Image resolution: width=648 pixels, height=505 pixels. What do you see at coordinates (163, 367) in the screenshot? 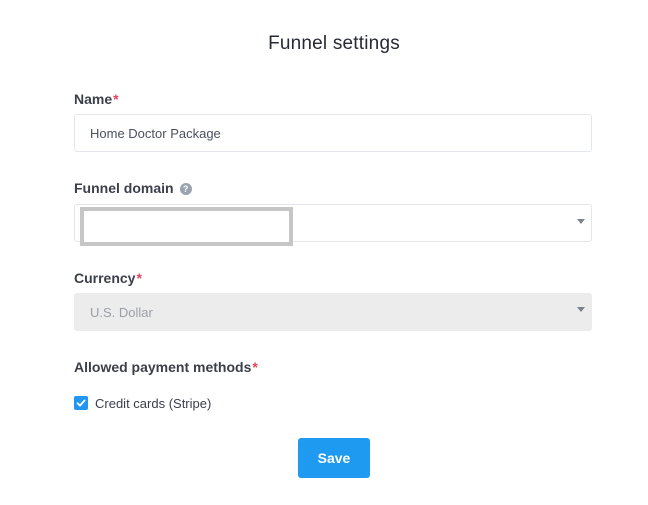
I see `payment-methods-label-text: Allowed payment methods` at bounding box center [163, 367].